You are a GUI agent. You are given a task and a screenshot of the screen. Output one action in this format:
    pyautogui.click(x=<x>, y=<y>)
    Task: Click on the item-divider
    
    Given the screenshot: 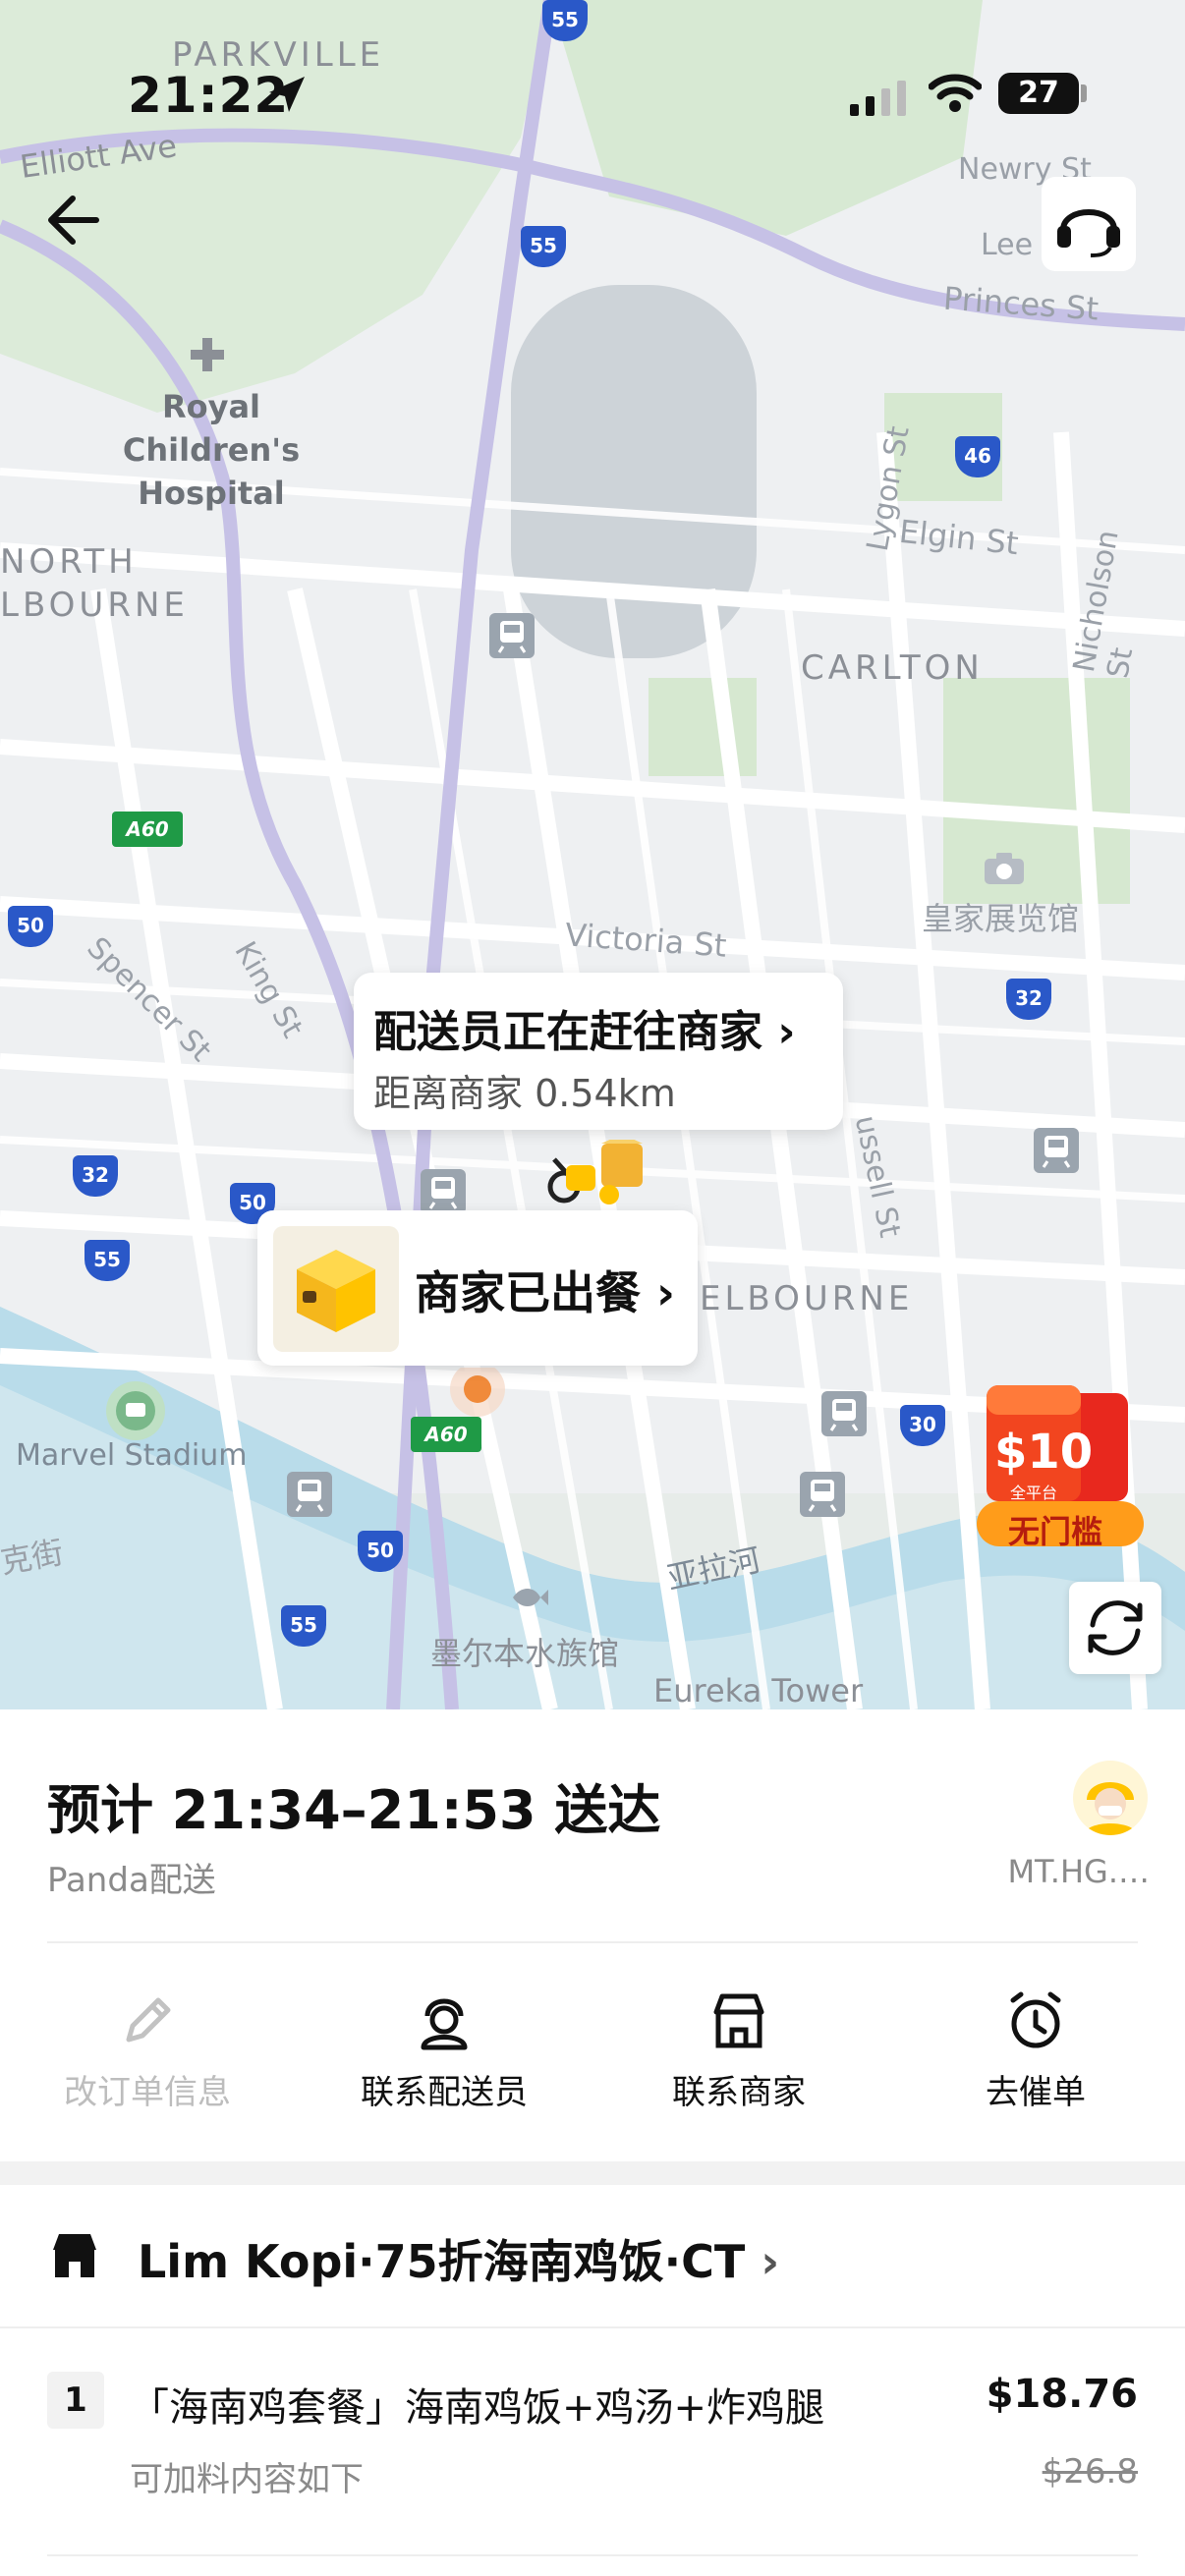 What is the action you would take?
    pyautogui.click(x=592, y=2555)
    